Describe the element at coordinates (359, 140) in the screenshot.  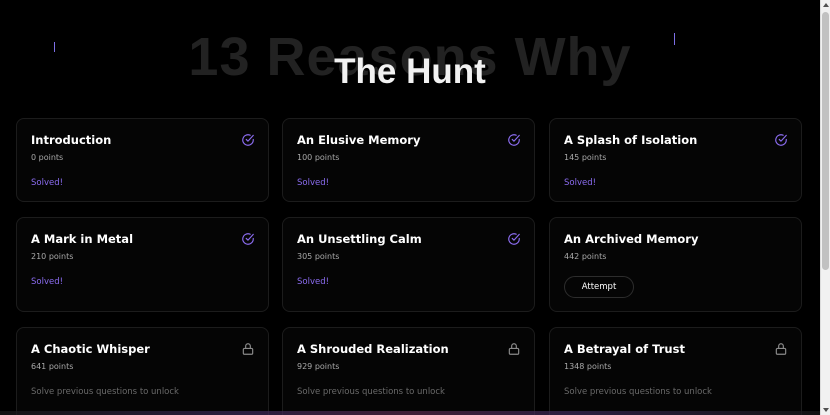
I see `card-title: An Elusive Memory` at that location.